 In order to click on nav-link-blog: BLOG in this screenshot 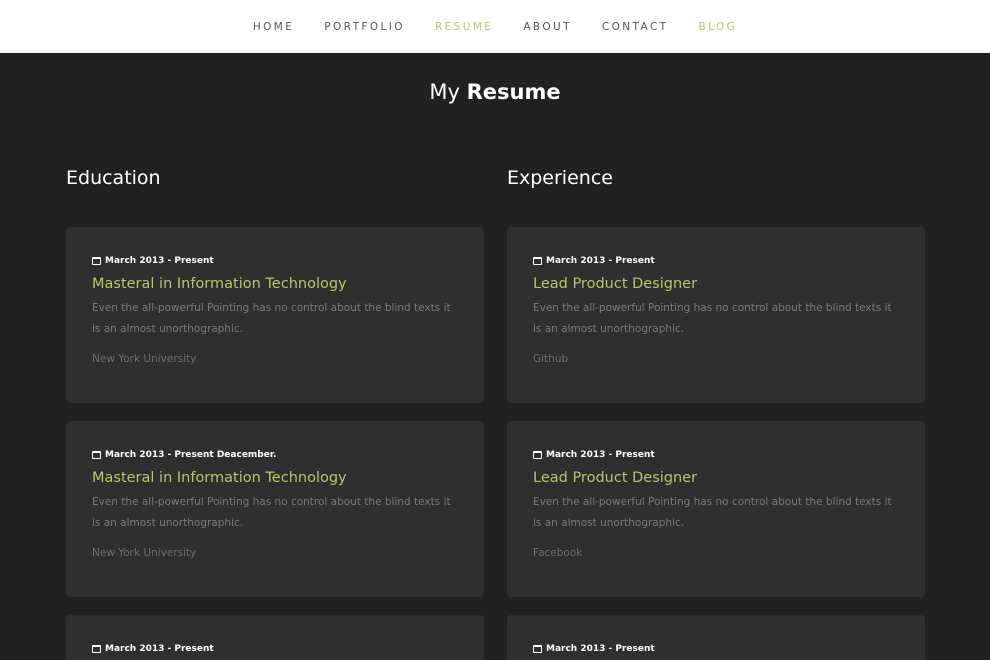, I will do `click(718, 27)`.